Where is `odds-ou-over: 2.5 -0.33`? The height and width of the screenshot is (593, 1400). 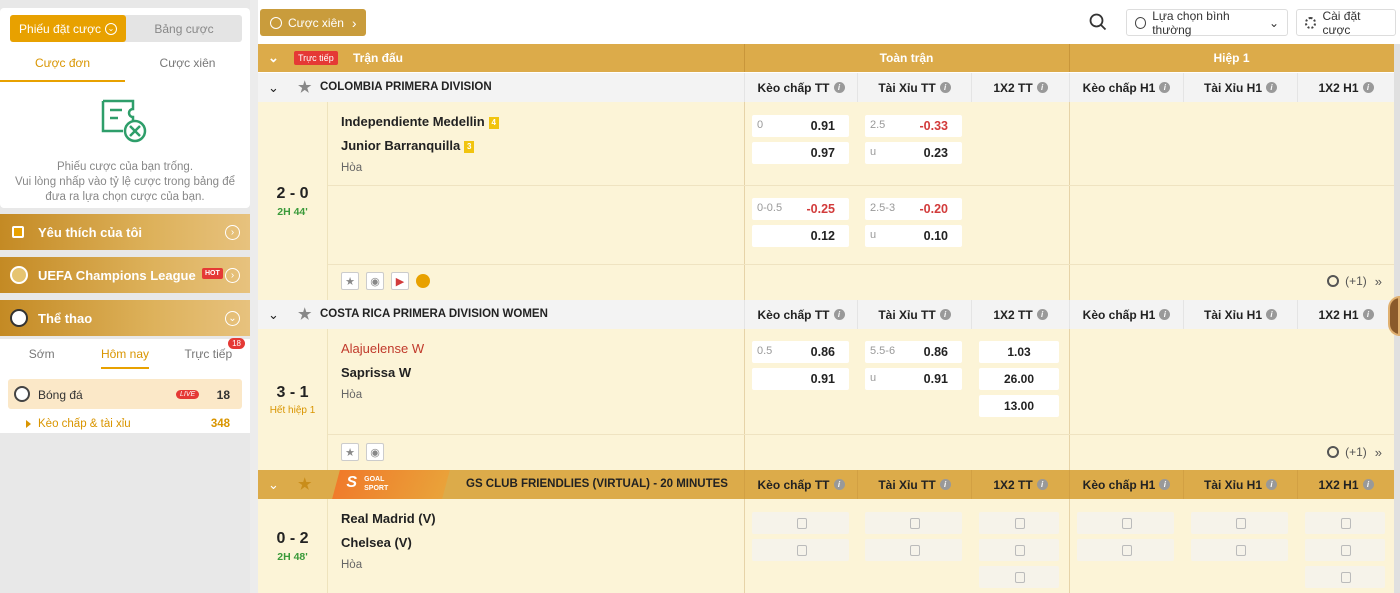
odds-ou-over: 2.5 -0.33 is located at coordinates (913, 126).